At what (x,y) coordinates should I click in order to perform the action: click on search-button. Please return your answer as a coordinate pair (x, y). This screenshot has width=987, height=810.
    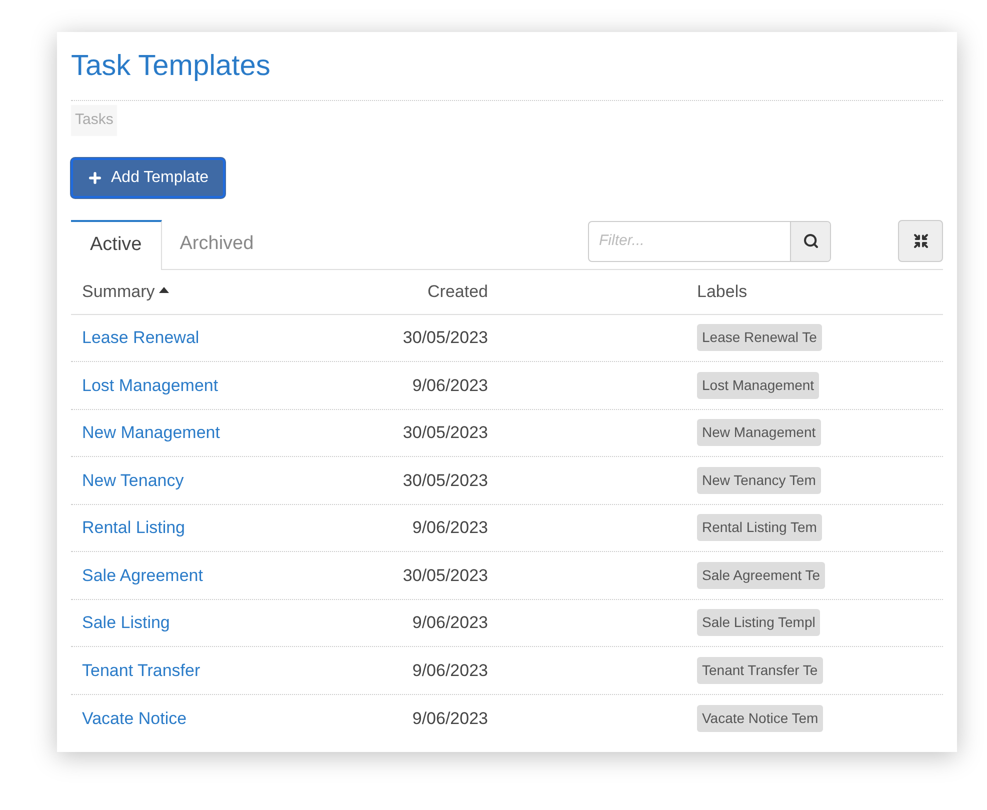
    Looking at the image, I should click on (810, 241).